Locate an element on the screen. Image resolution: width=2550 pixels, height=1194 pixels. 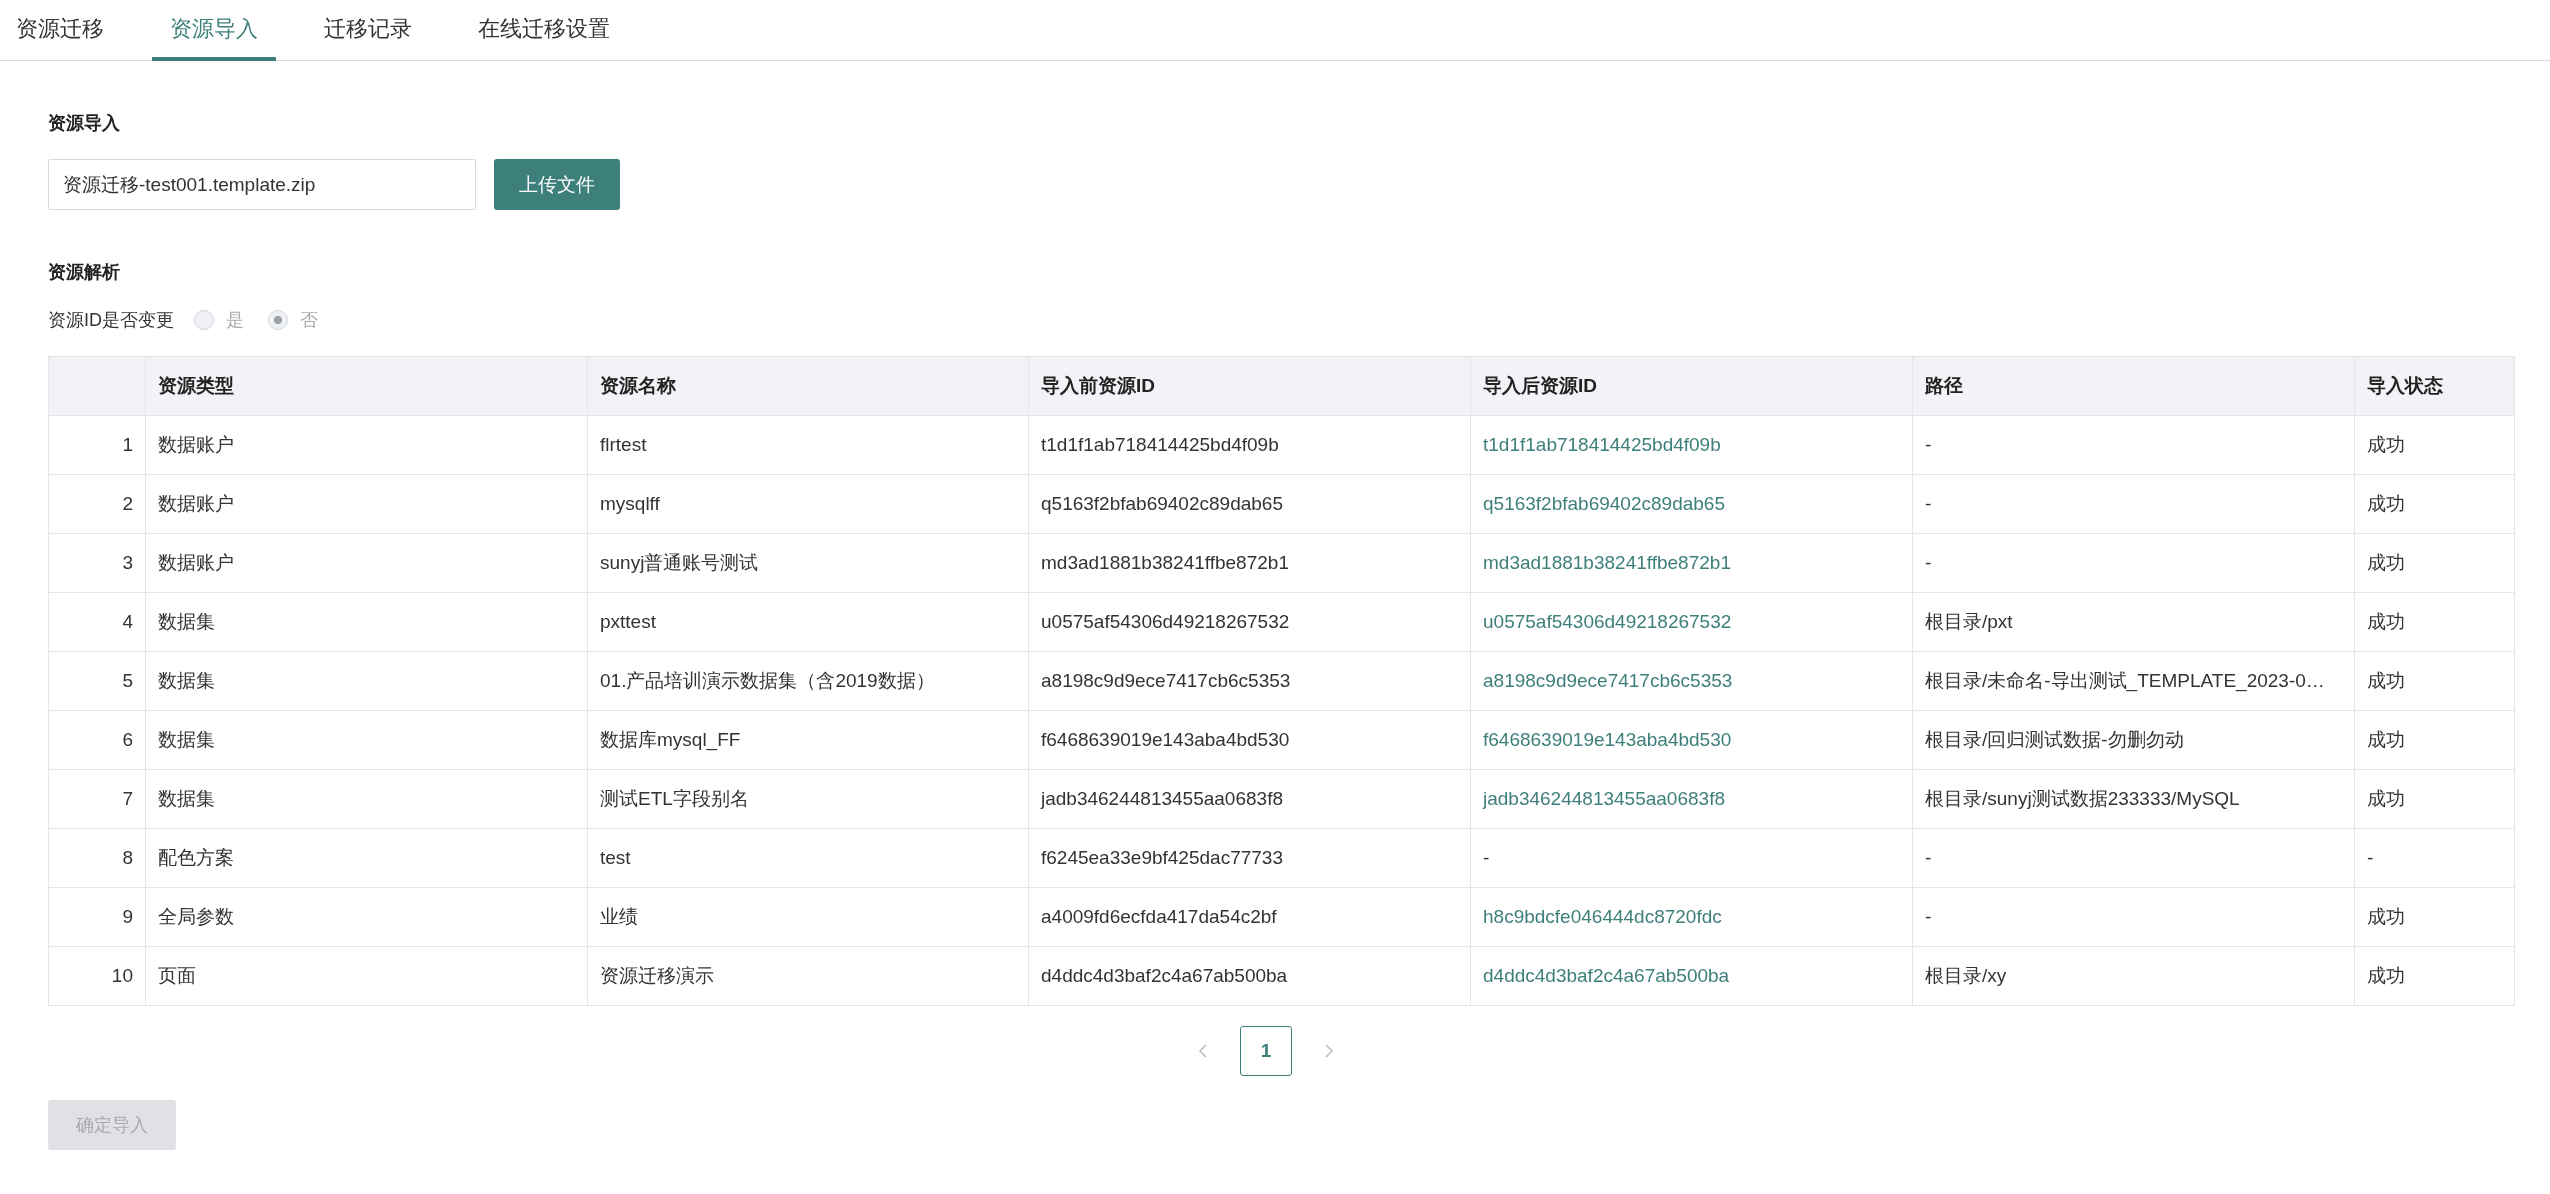
row-number: 4 is located at coordinates (97, 622).